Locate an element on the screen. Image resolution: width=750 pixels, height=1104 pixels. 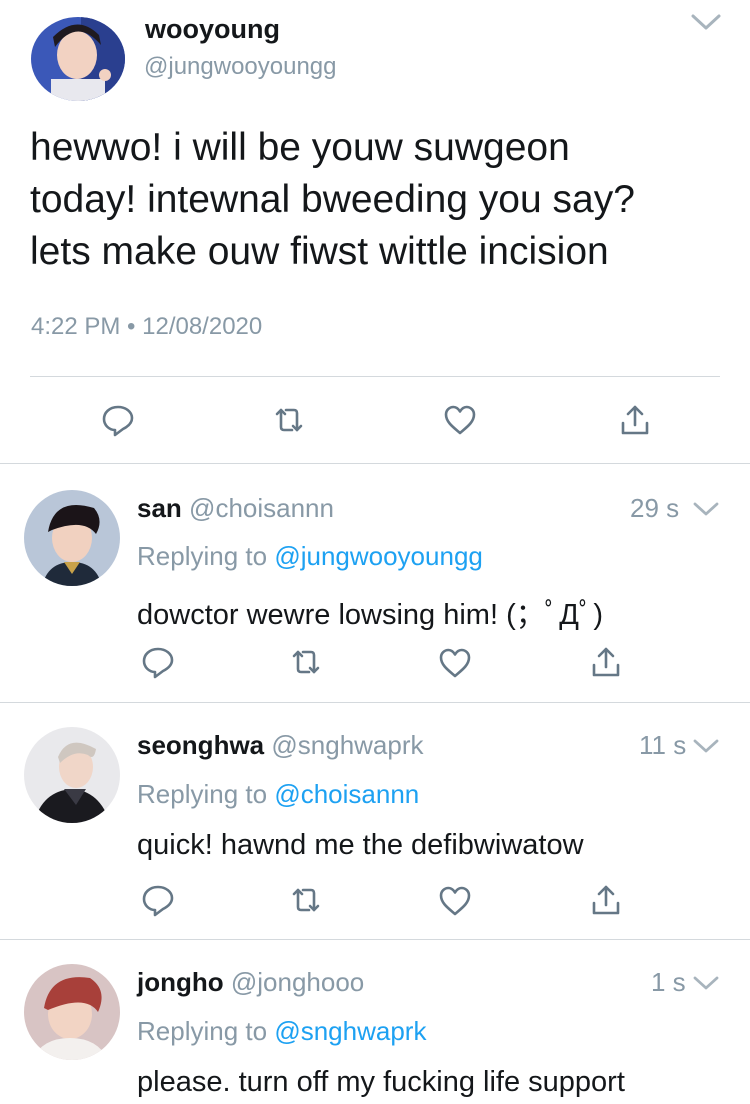
reply-header: san @choisannn is located at coordinates (235, 508).